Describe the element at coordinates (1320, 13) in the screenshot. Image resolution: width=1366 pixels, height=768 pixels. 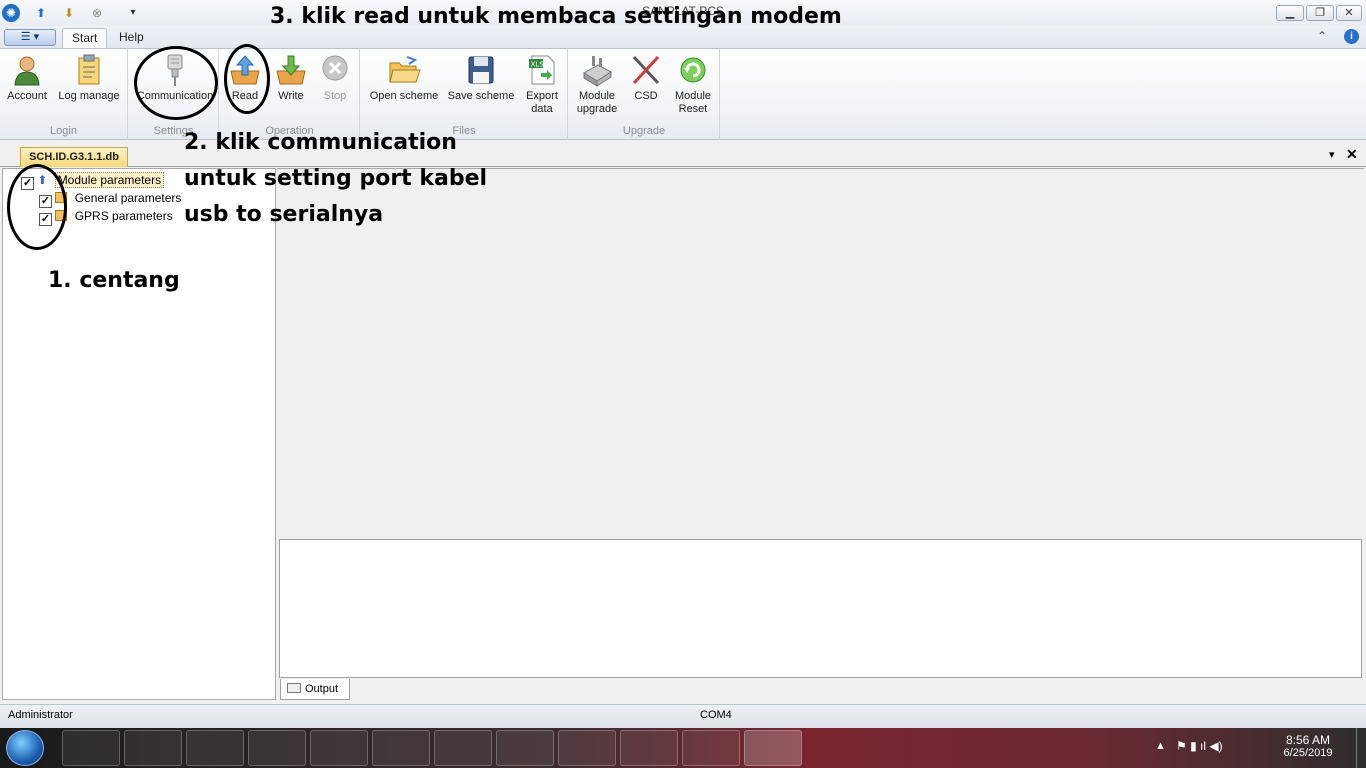
I see `restore-button: ❐` at that location.